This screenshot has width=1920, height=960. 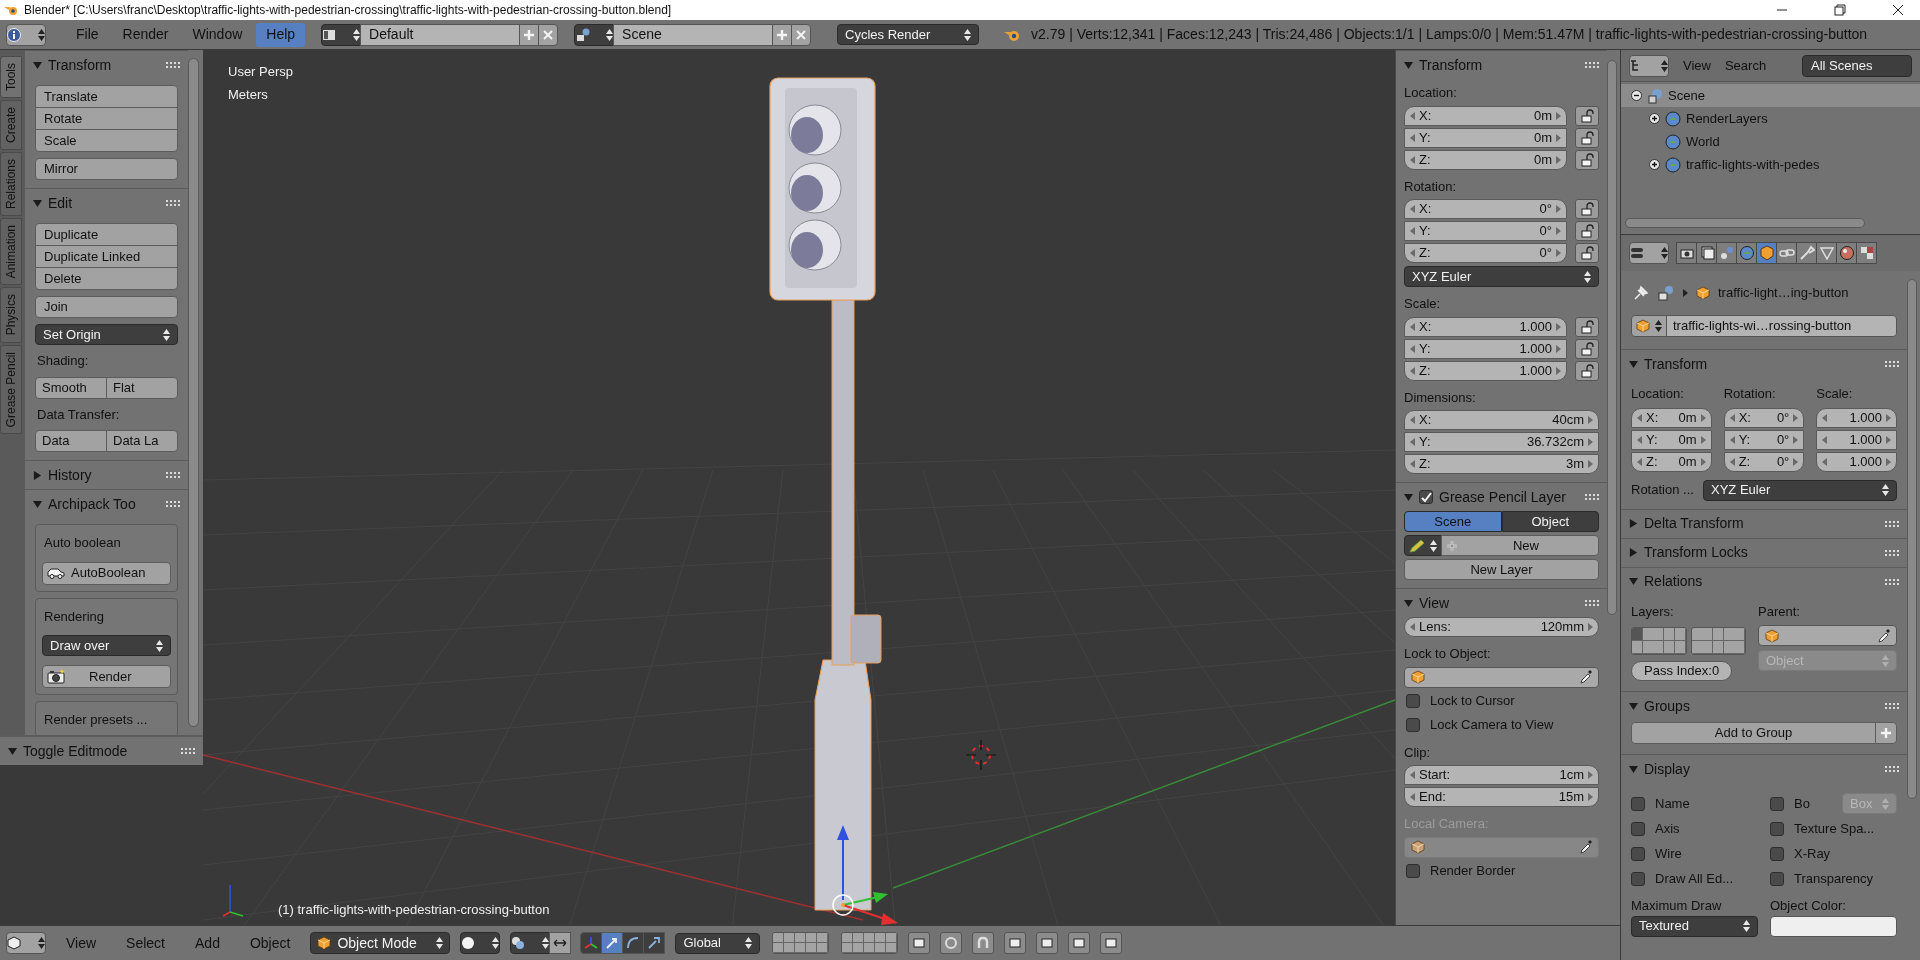 What do you see at coordinates (106, 169) in the screenshot?
I see `tool-button: Mirror` at bounding box center [106, 169].